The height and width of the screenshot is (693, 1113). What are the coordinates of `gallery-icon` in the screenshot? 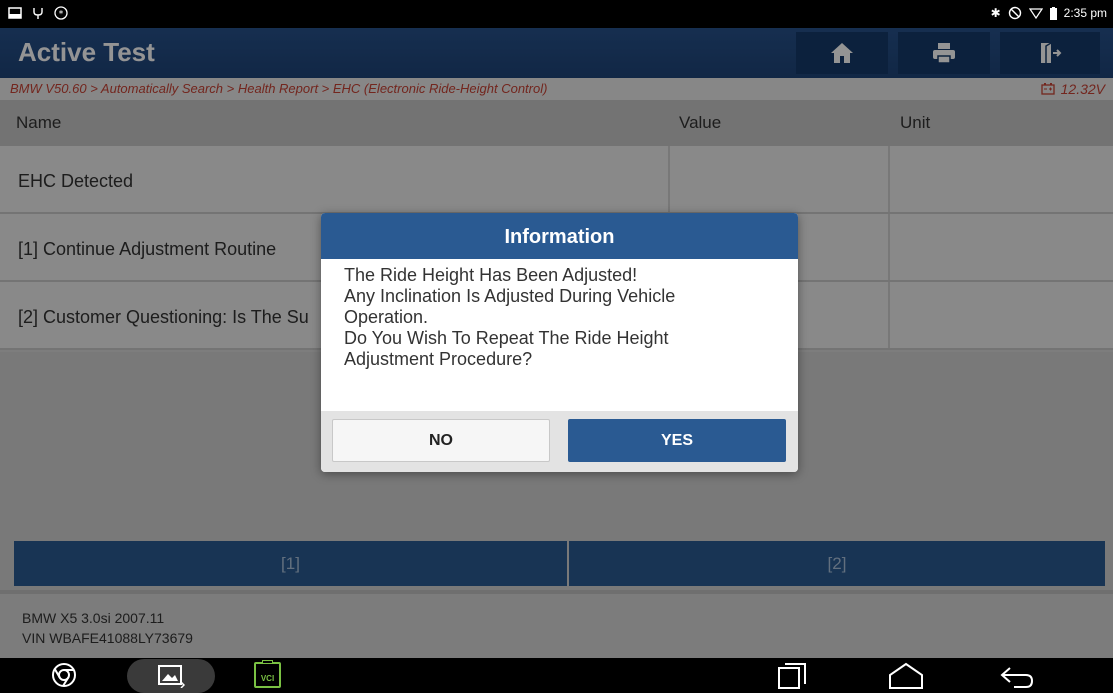 It's located at (171, 676).